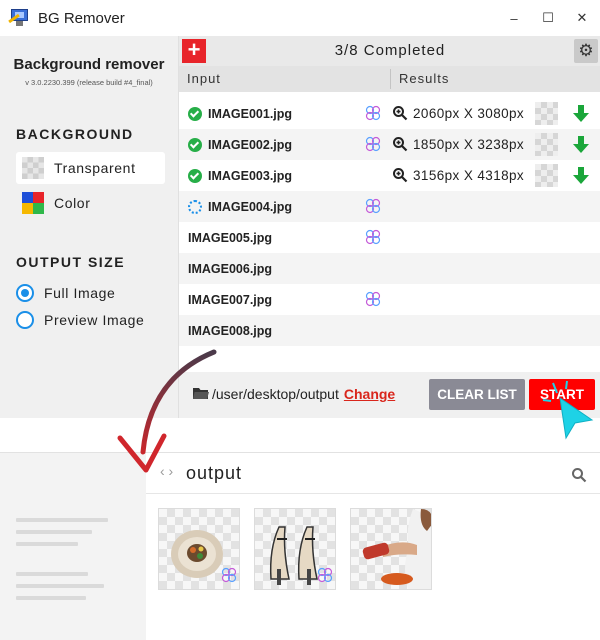 The width and height of the screenshot is (600, 640). I want to click on file-name: IMAGE004.jpg, so click(240, 207).